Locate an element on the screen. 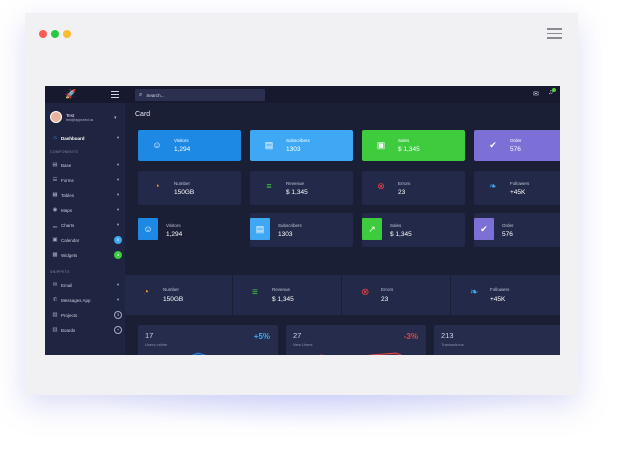  strip-followers: ❧ Followers +45K is located at coordinates (506, 295).